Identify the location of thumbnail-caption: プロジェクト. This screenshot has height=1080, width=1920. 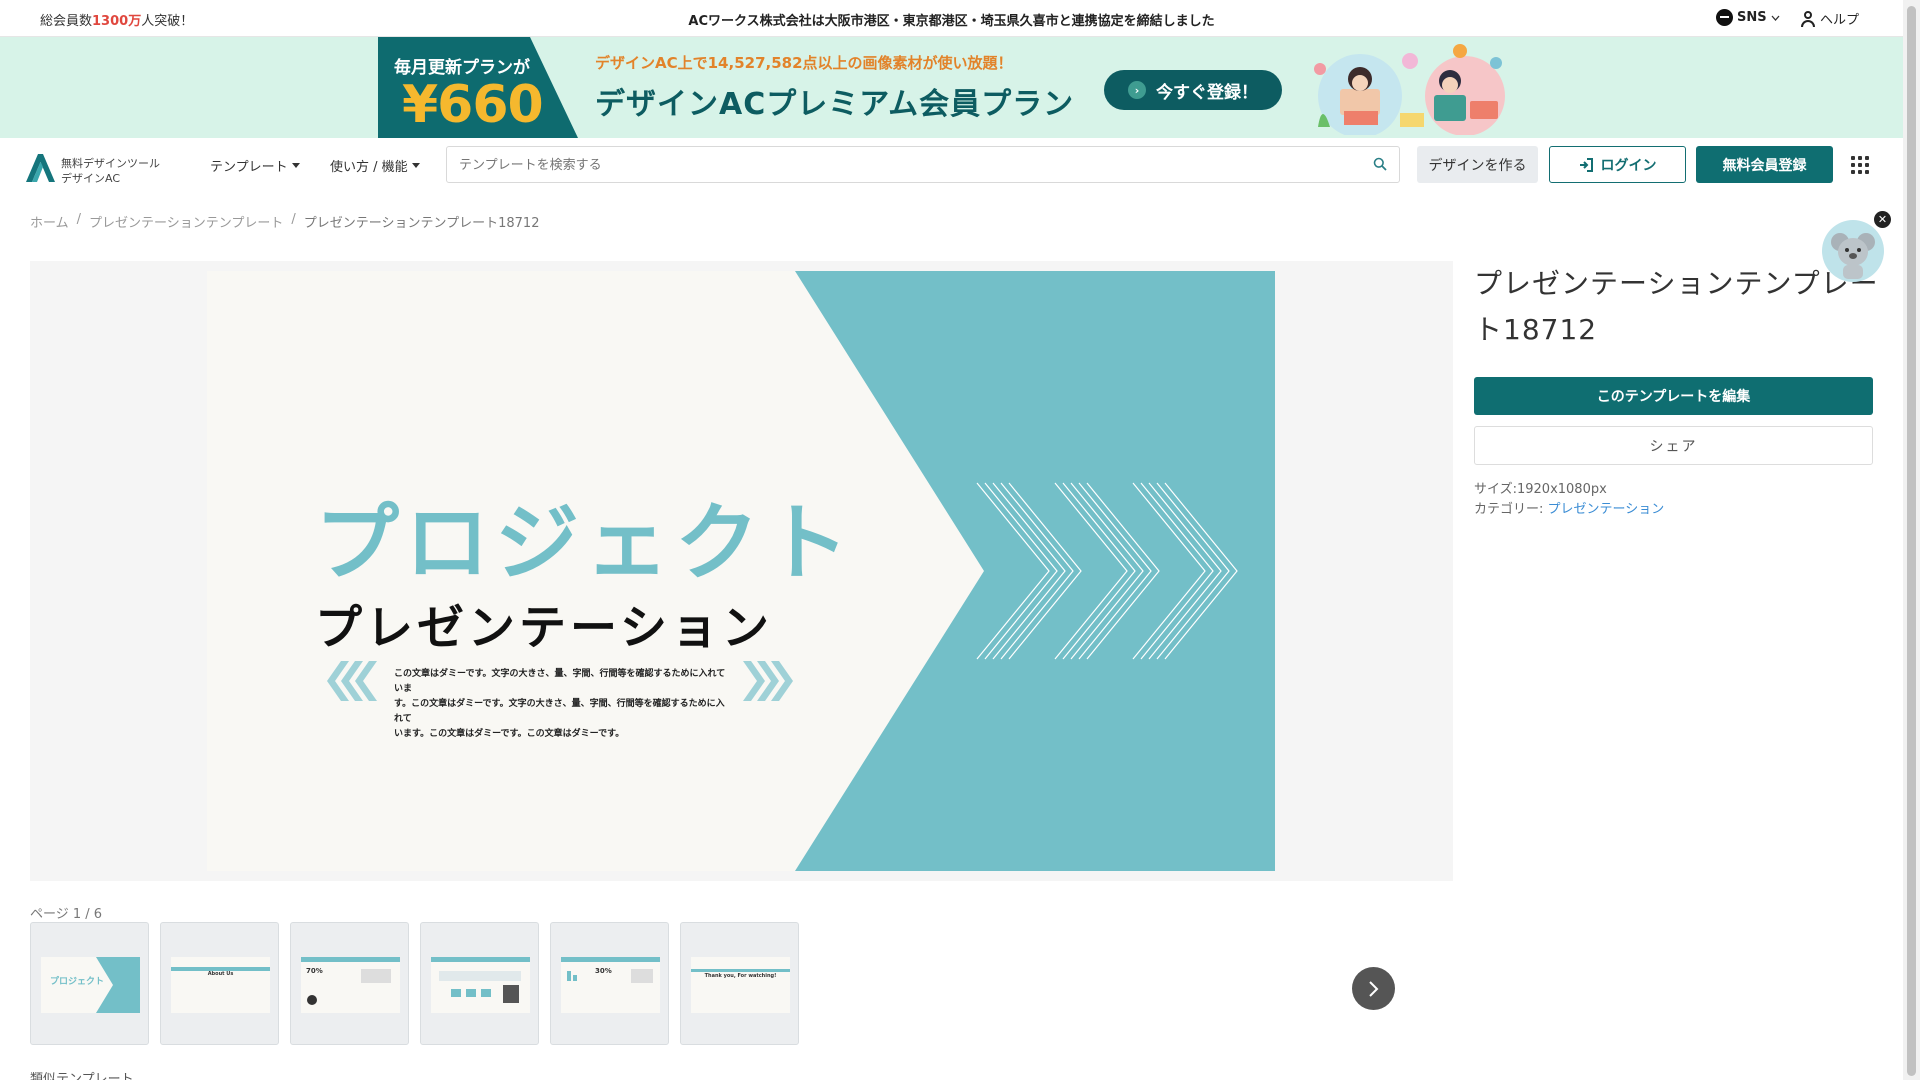
(77, 982).